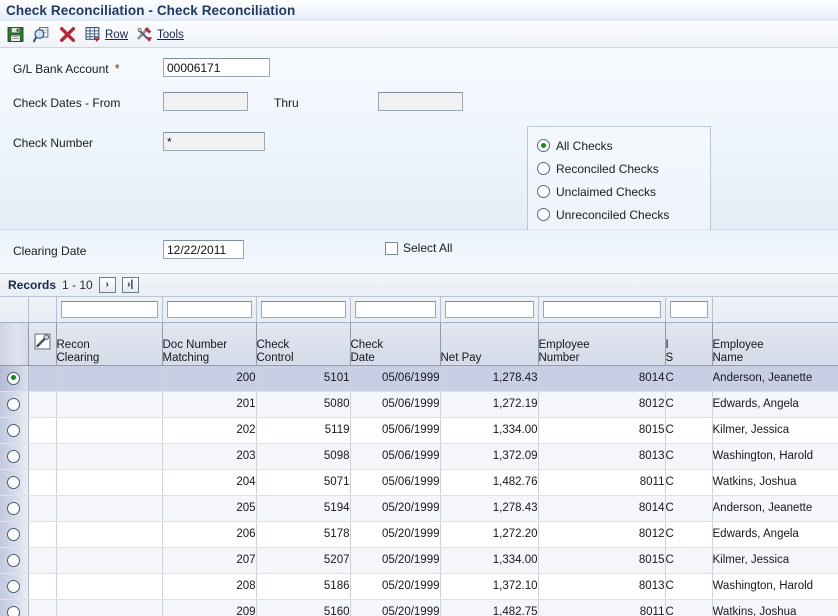  What do you see at coordinates (623, 145) in the screenshot?
I see `radio-all-checks: All Checks` at bounding box center [623, 145].